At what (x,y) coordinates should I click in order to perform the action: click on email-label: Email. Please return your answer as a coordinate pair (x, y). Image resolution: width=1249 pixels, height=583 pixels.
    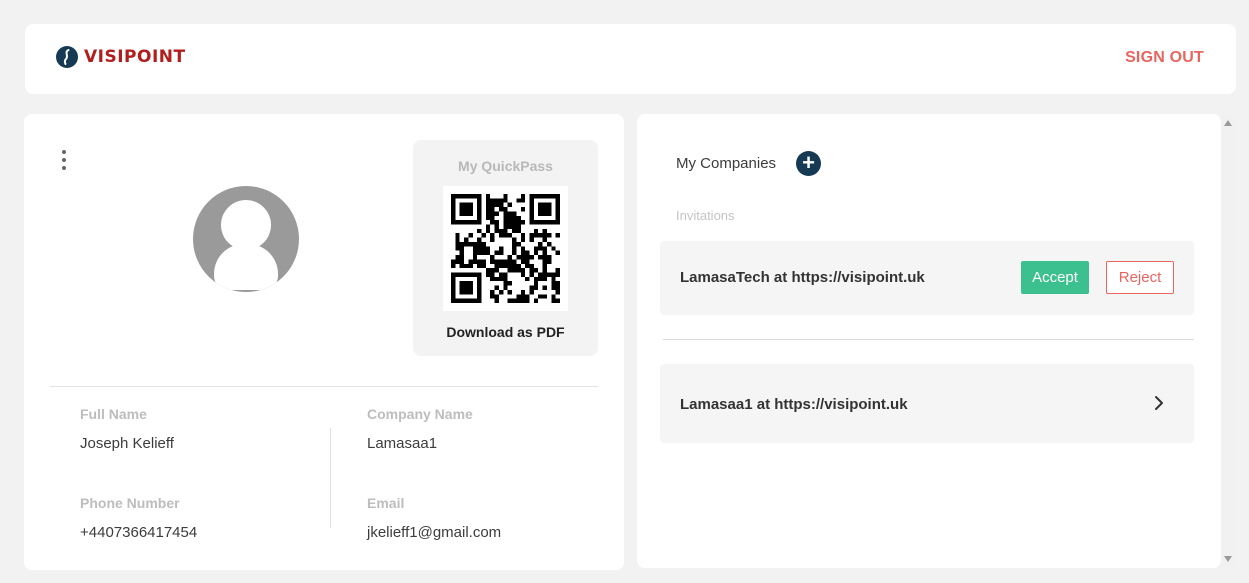
    Looking at the image, I should click on (386, 503).